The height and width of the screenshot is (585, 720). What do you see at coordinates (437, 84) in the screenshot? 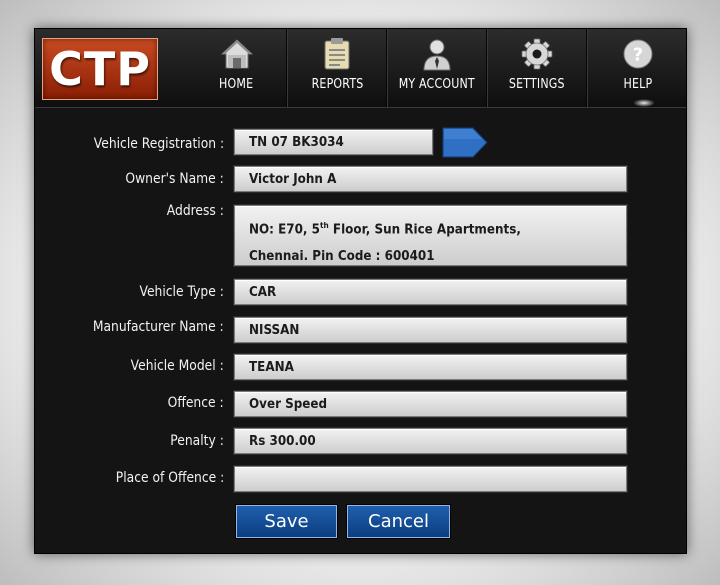
I see `nav-my-account-label: MY ACCOUNT` at bounding box center [437, 84].